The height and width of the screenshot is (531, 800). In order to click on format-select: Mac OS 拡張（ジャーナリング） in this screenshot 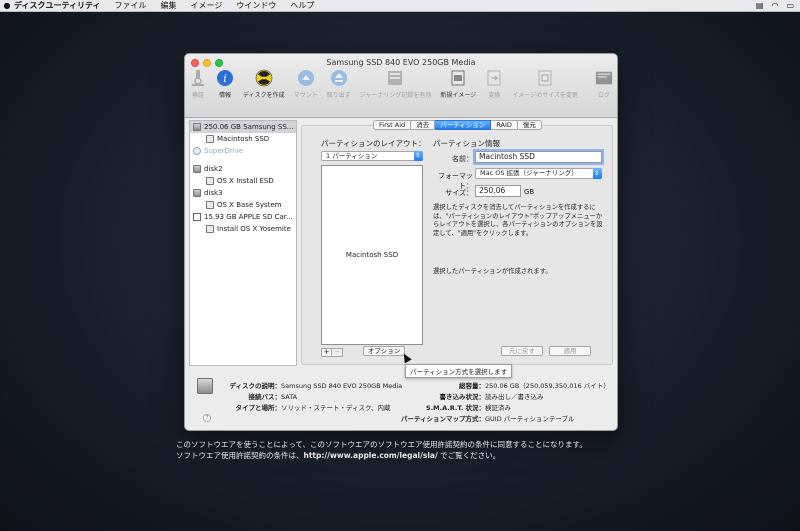, I will do `click(538, 173)`.